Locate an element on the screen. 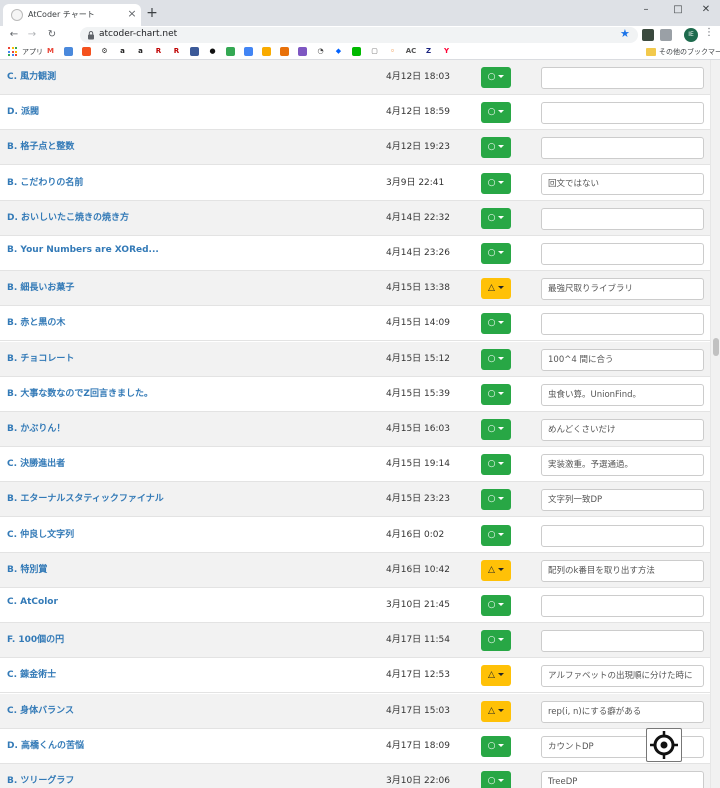 The width and height of the screenshot is (720, 788). problem-link: B. 特別賞 is located at coordinates (27, 568).